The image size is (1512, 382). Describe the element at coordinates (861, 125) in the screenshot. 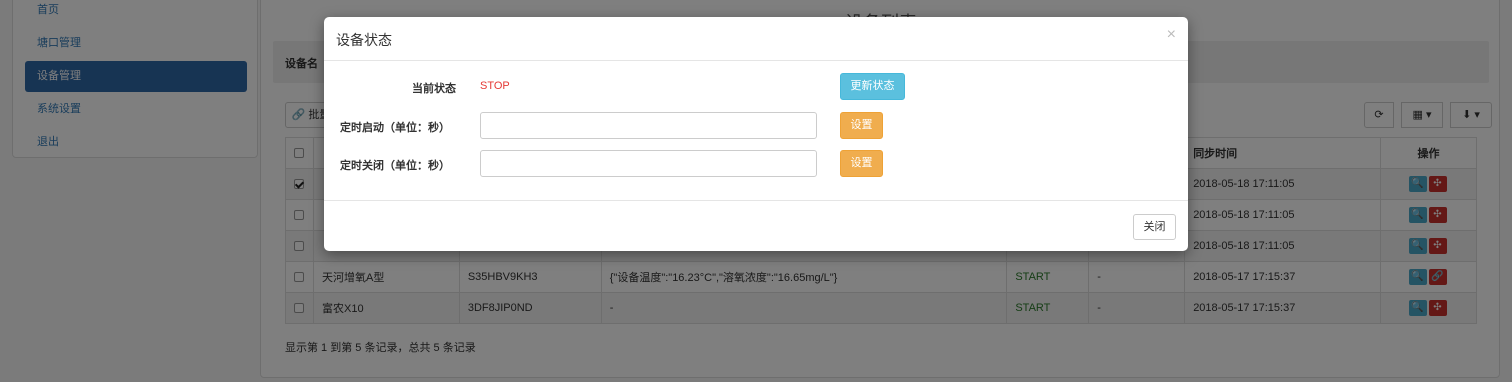

I see `timer-start-set-button: 设置` at that location.